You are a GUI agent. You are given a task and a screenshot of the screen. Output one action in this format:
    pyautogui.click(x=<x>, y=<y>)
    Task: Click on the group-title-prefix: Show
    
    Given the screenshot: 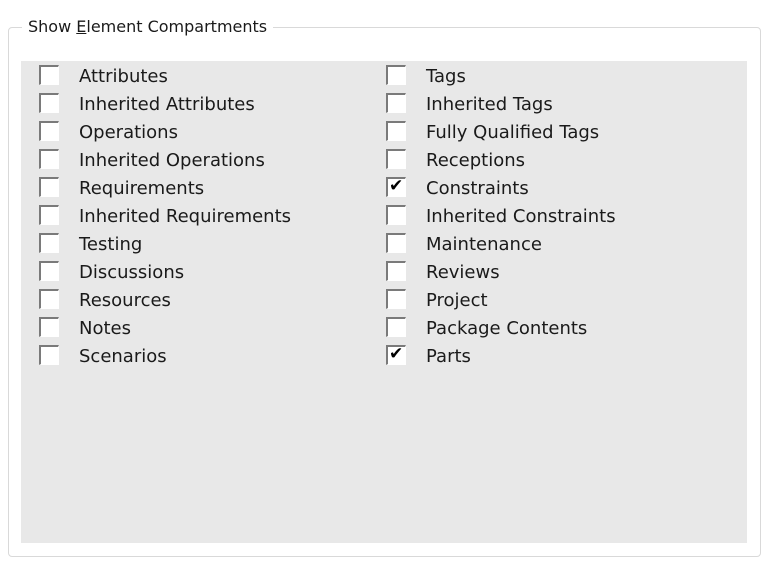 What is the action you would take?
    pyautogui.click(x=52, y=26)
    